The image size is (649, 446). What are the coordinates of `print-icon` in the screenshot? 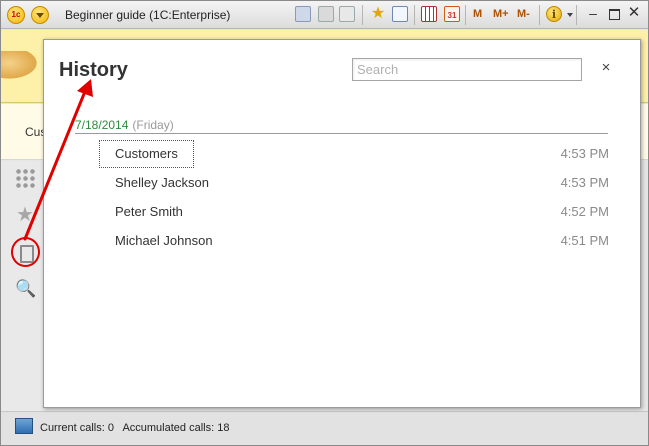 It's located at (326, 14).